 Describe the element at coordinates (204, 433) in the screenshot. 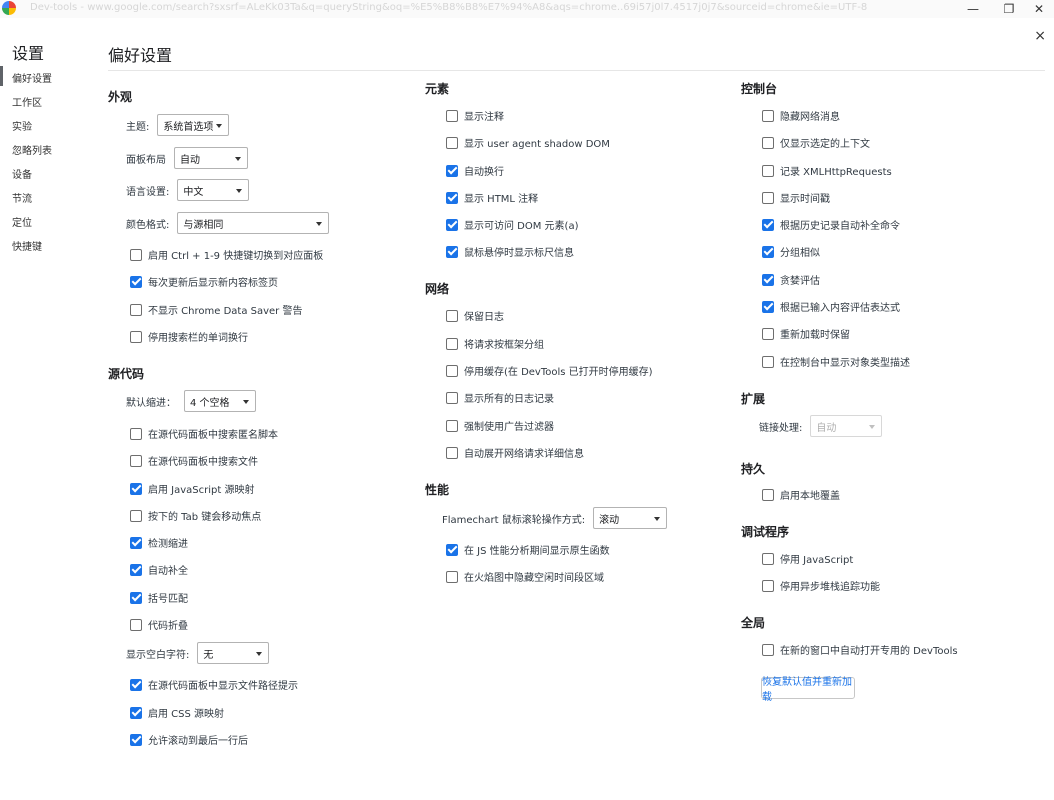

I see `checkbox-row: 在源代码面板中搜索匿名脚本` at that location.